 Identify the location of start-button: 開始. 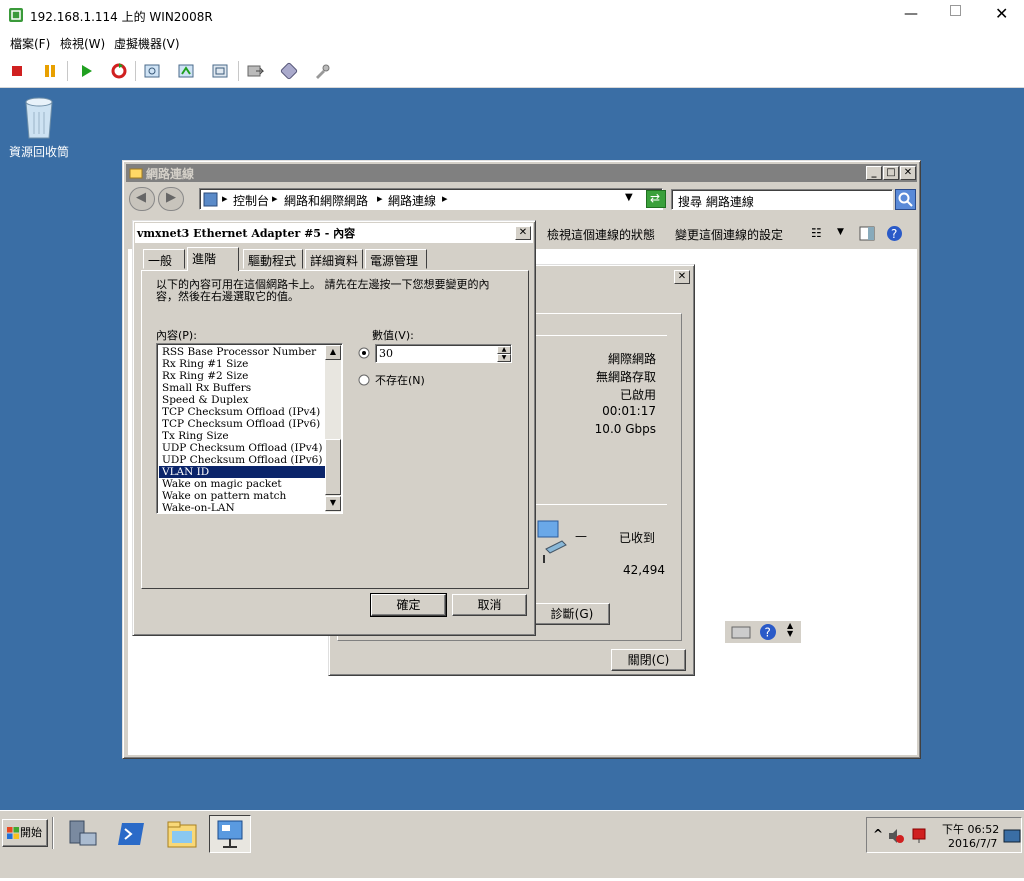
(25, 833).